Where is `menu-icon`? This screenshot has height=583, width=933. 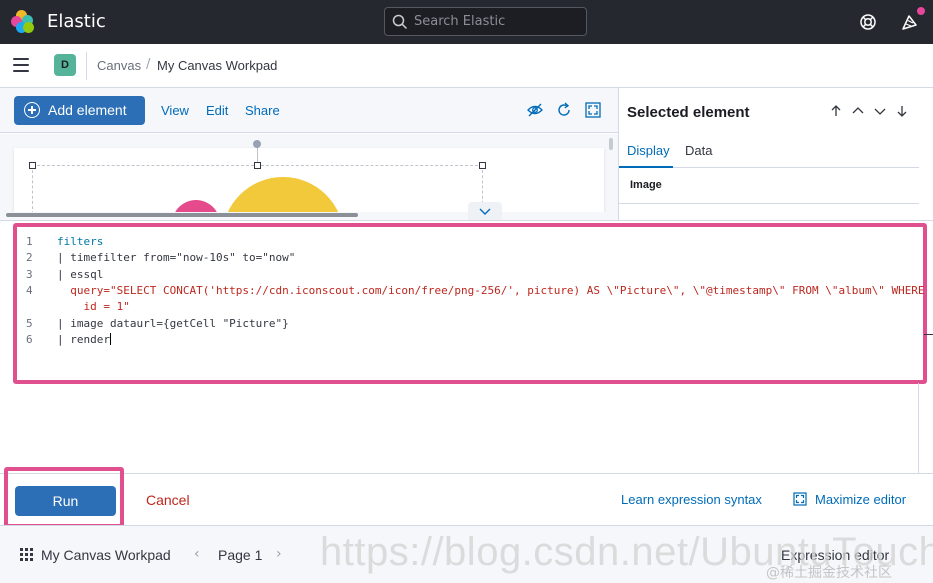
menu-icon is located at coordinates (21, 65).